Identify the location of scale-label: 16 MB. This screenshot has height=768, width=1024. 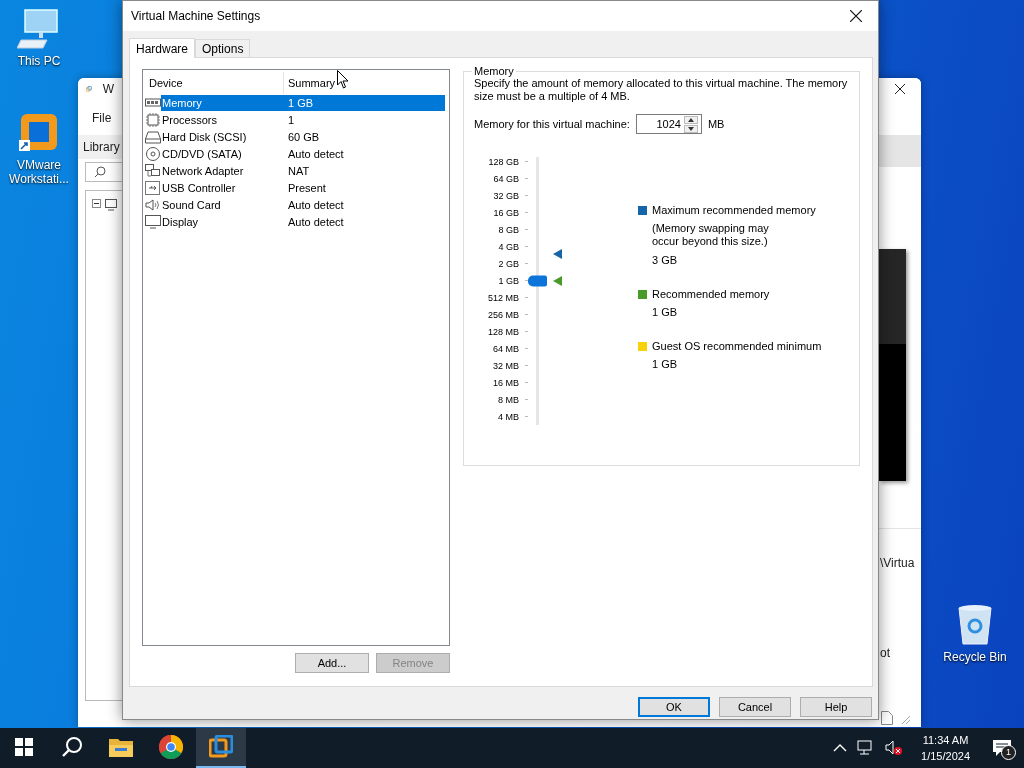
(506, 382).